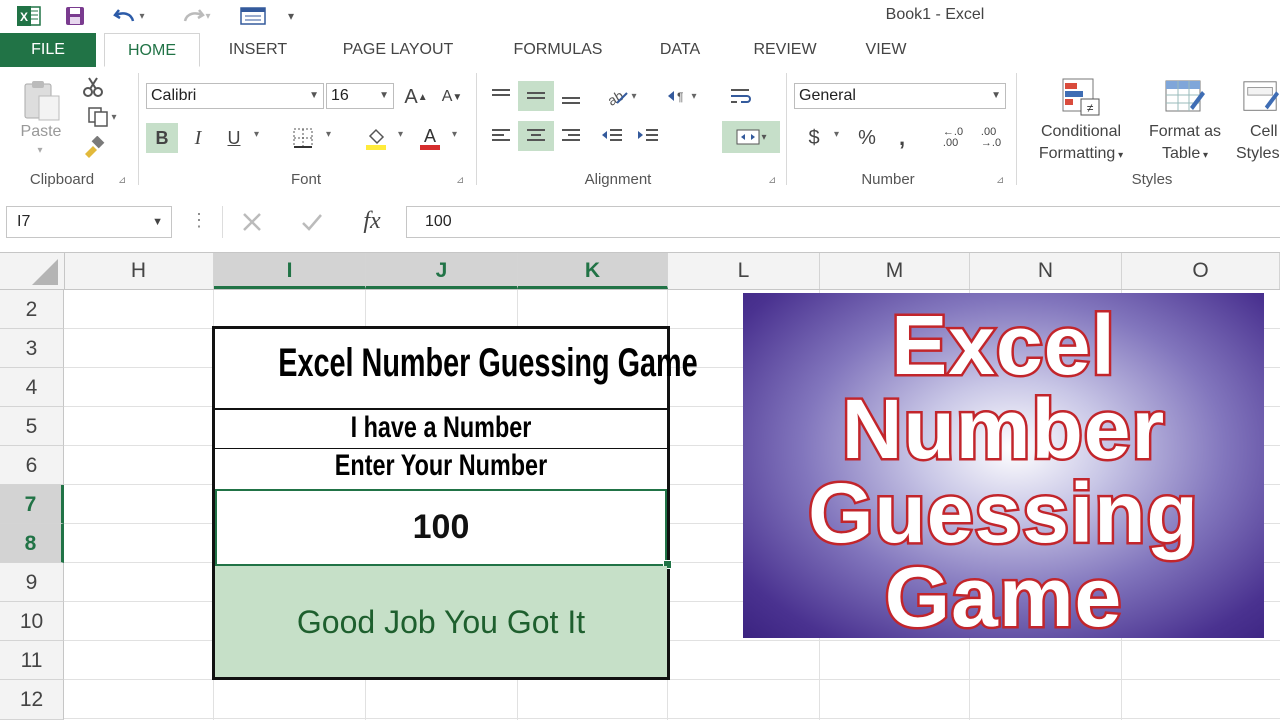 This screenshot has height=720, width=1280. I want to click on cancel-icon, so click(252, 222).